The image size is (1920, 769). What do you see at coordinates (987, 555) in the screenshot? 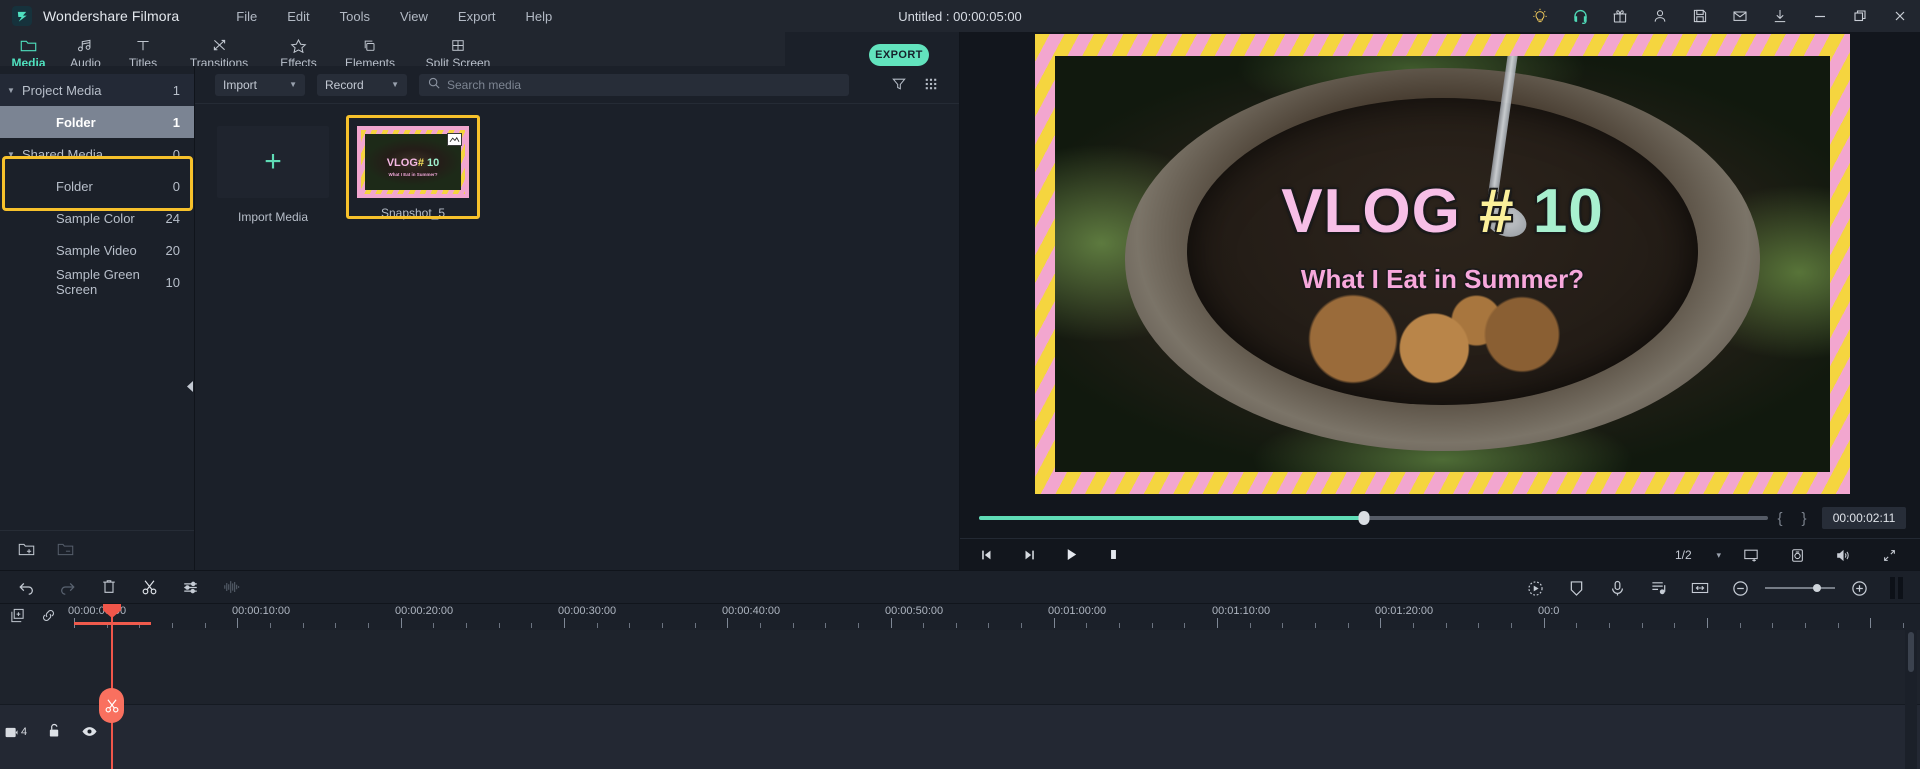
I see `prev-frame-button` at bounding box center [987, 555].